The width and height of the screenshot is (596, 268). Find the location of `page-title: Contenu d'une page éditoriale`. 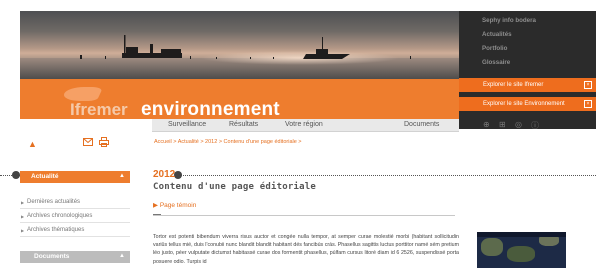

page-title: Contenu d'une page éditoriale is located at coordinates (234, 187).